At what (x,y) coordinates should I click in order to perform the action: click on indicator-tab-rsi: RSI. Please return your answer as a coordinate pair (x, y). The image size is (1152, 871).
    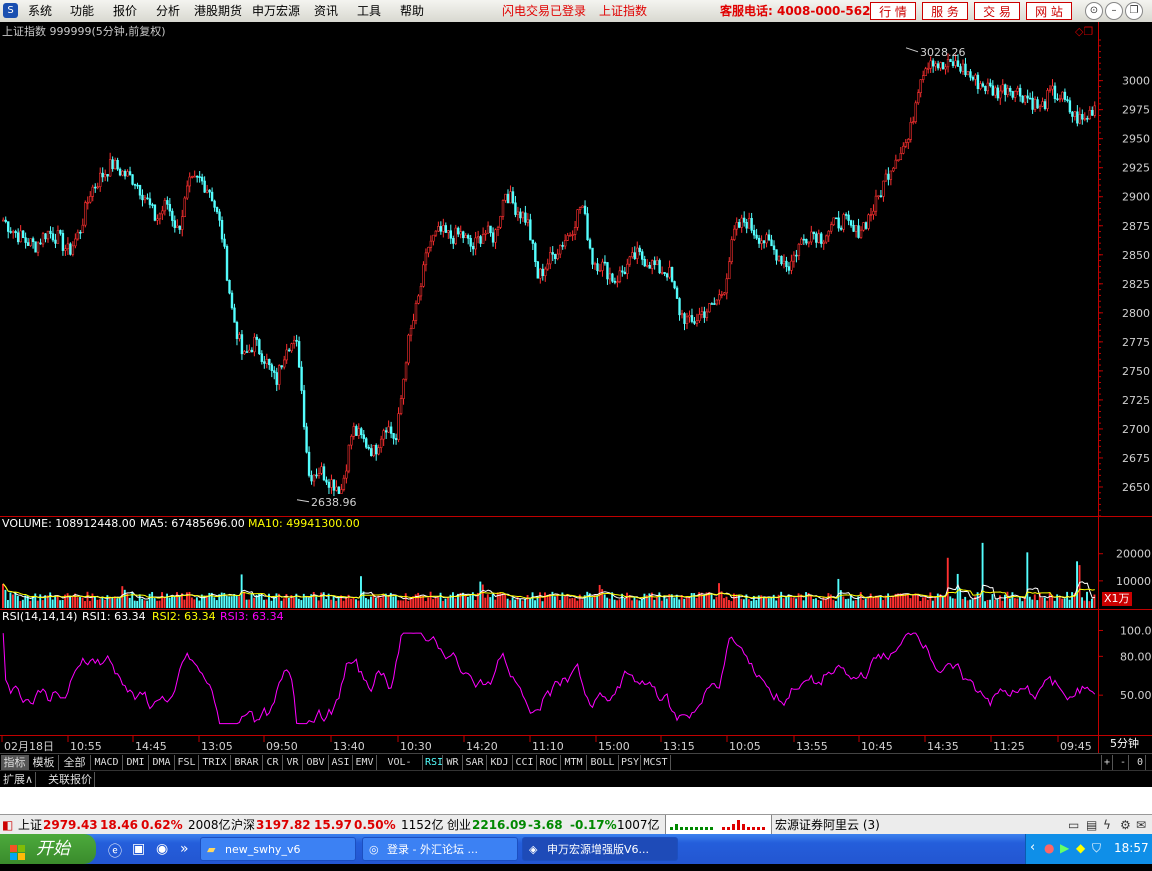
    Looking at the image, I should click on (433, 762).